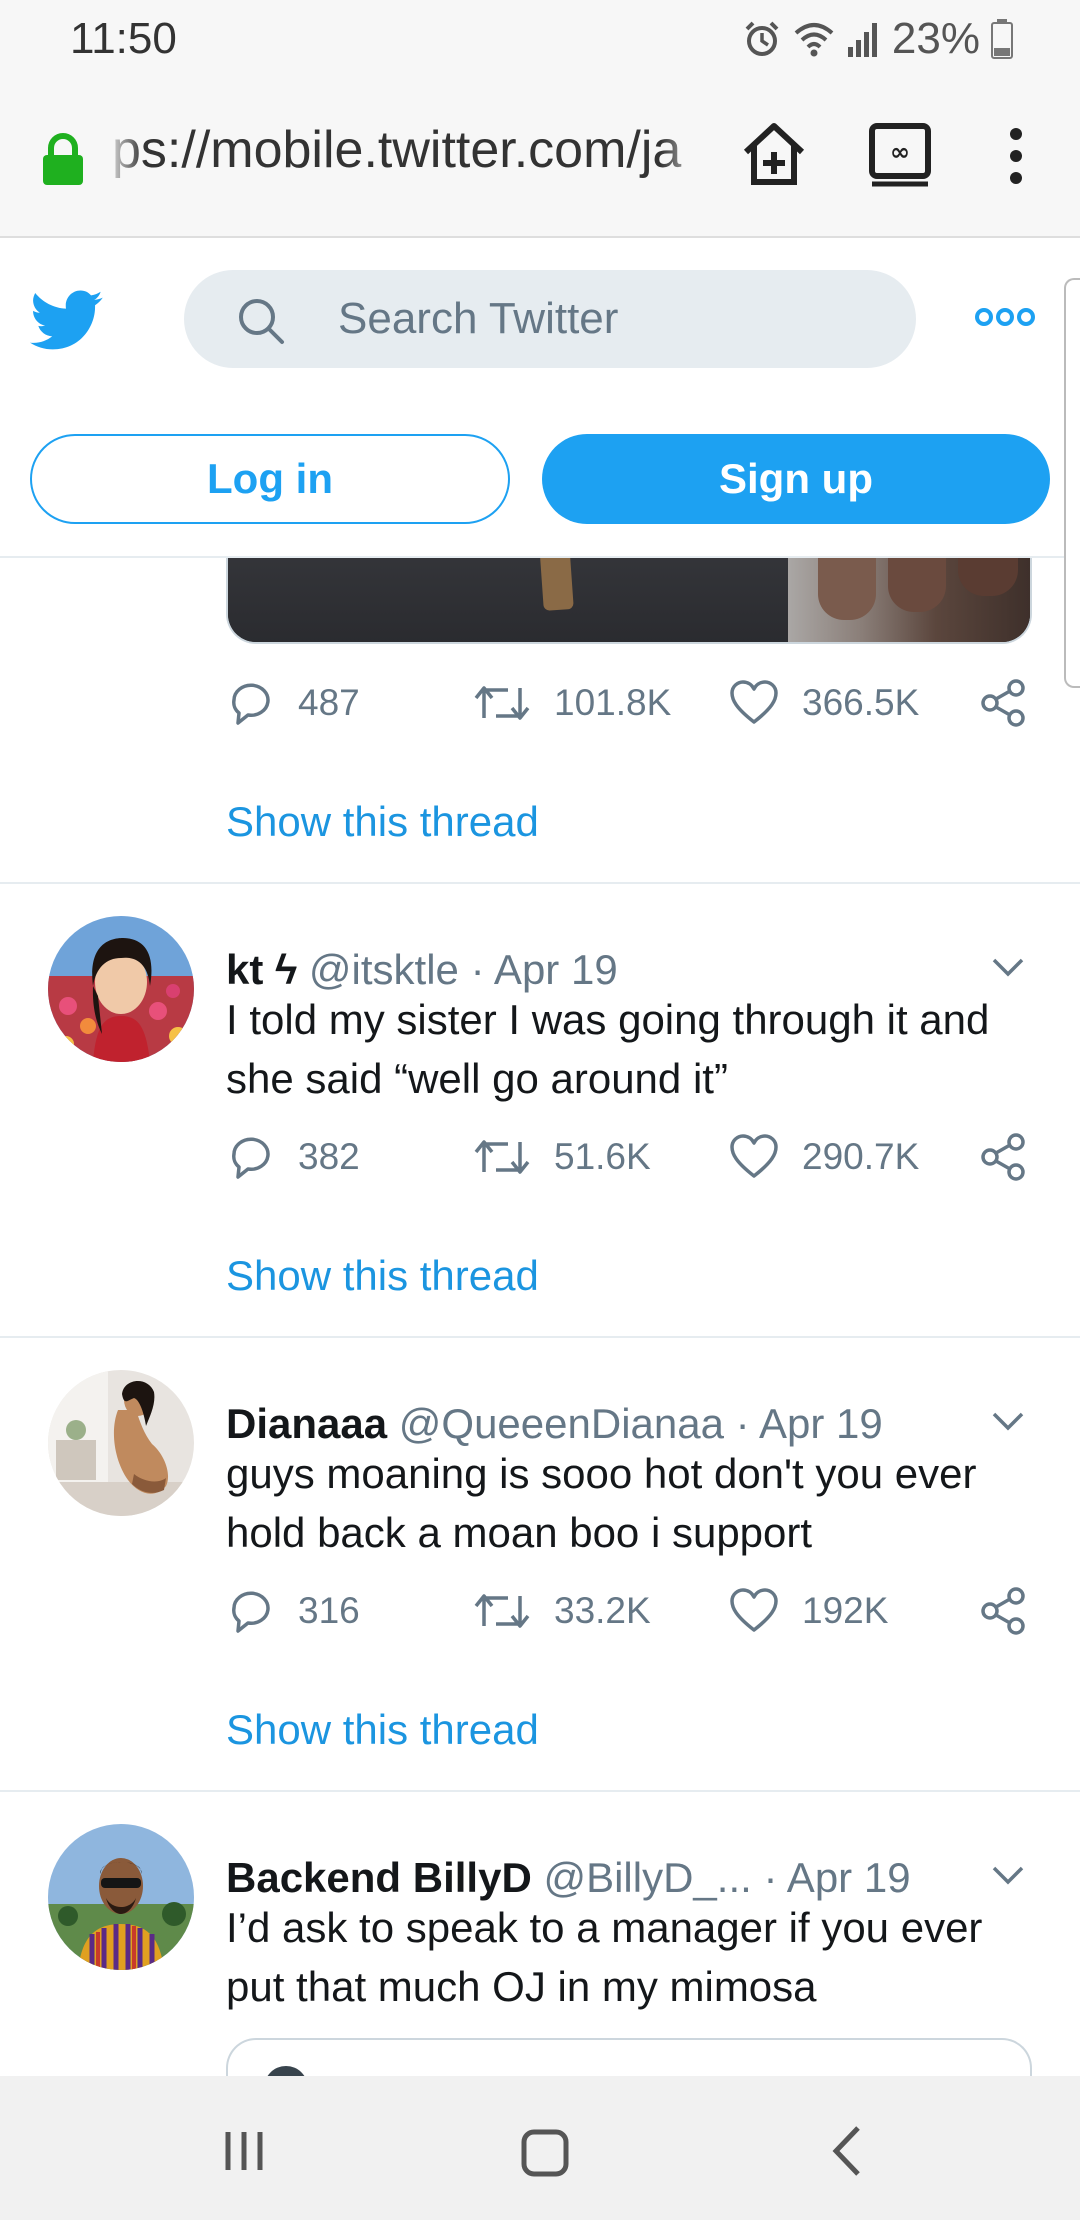  I want to click on like-button: 290.7K, so click(823, 1157).